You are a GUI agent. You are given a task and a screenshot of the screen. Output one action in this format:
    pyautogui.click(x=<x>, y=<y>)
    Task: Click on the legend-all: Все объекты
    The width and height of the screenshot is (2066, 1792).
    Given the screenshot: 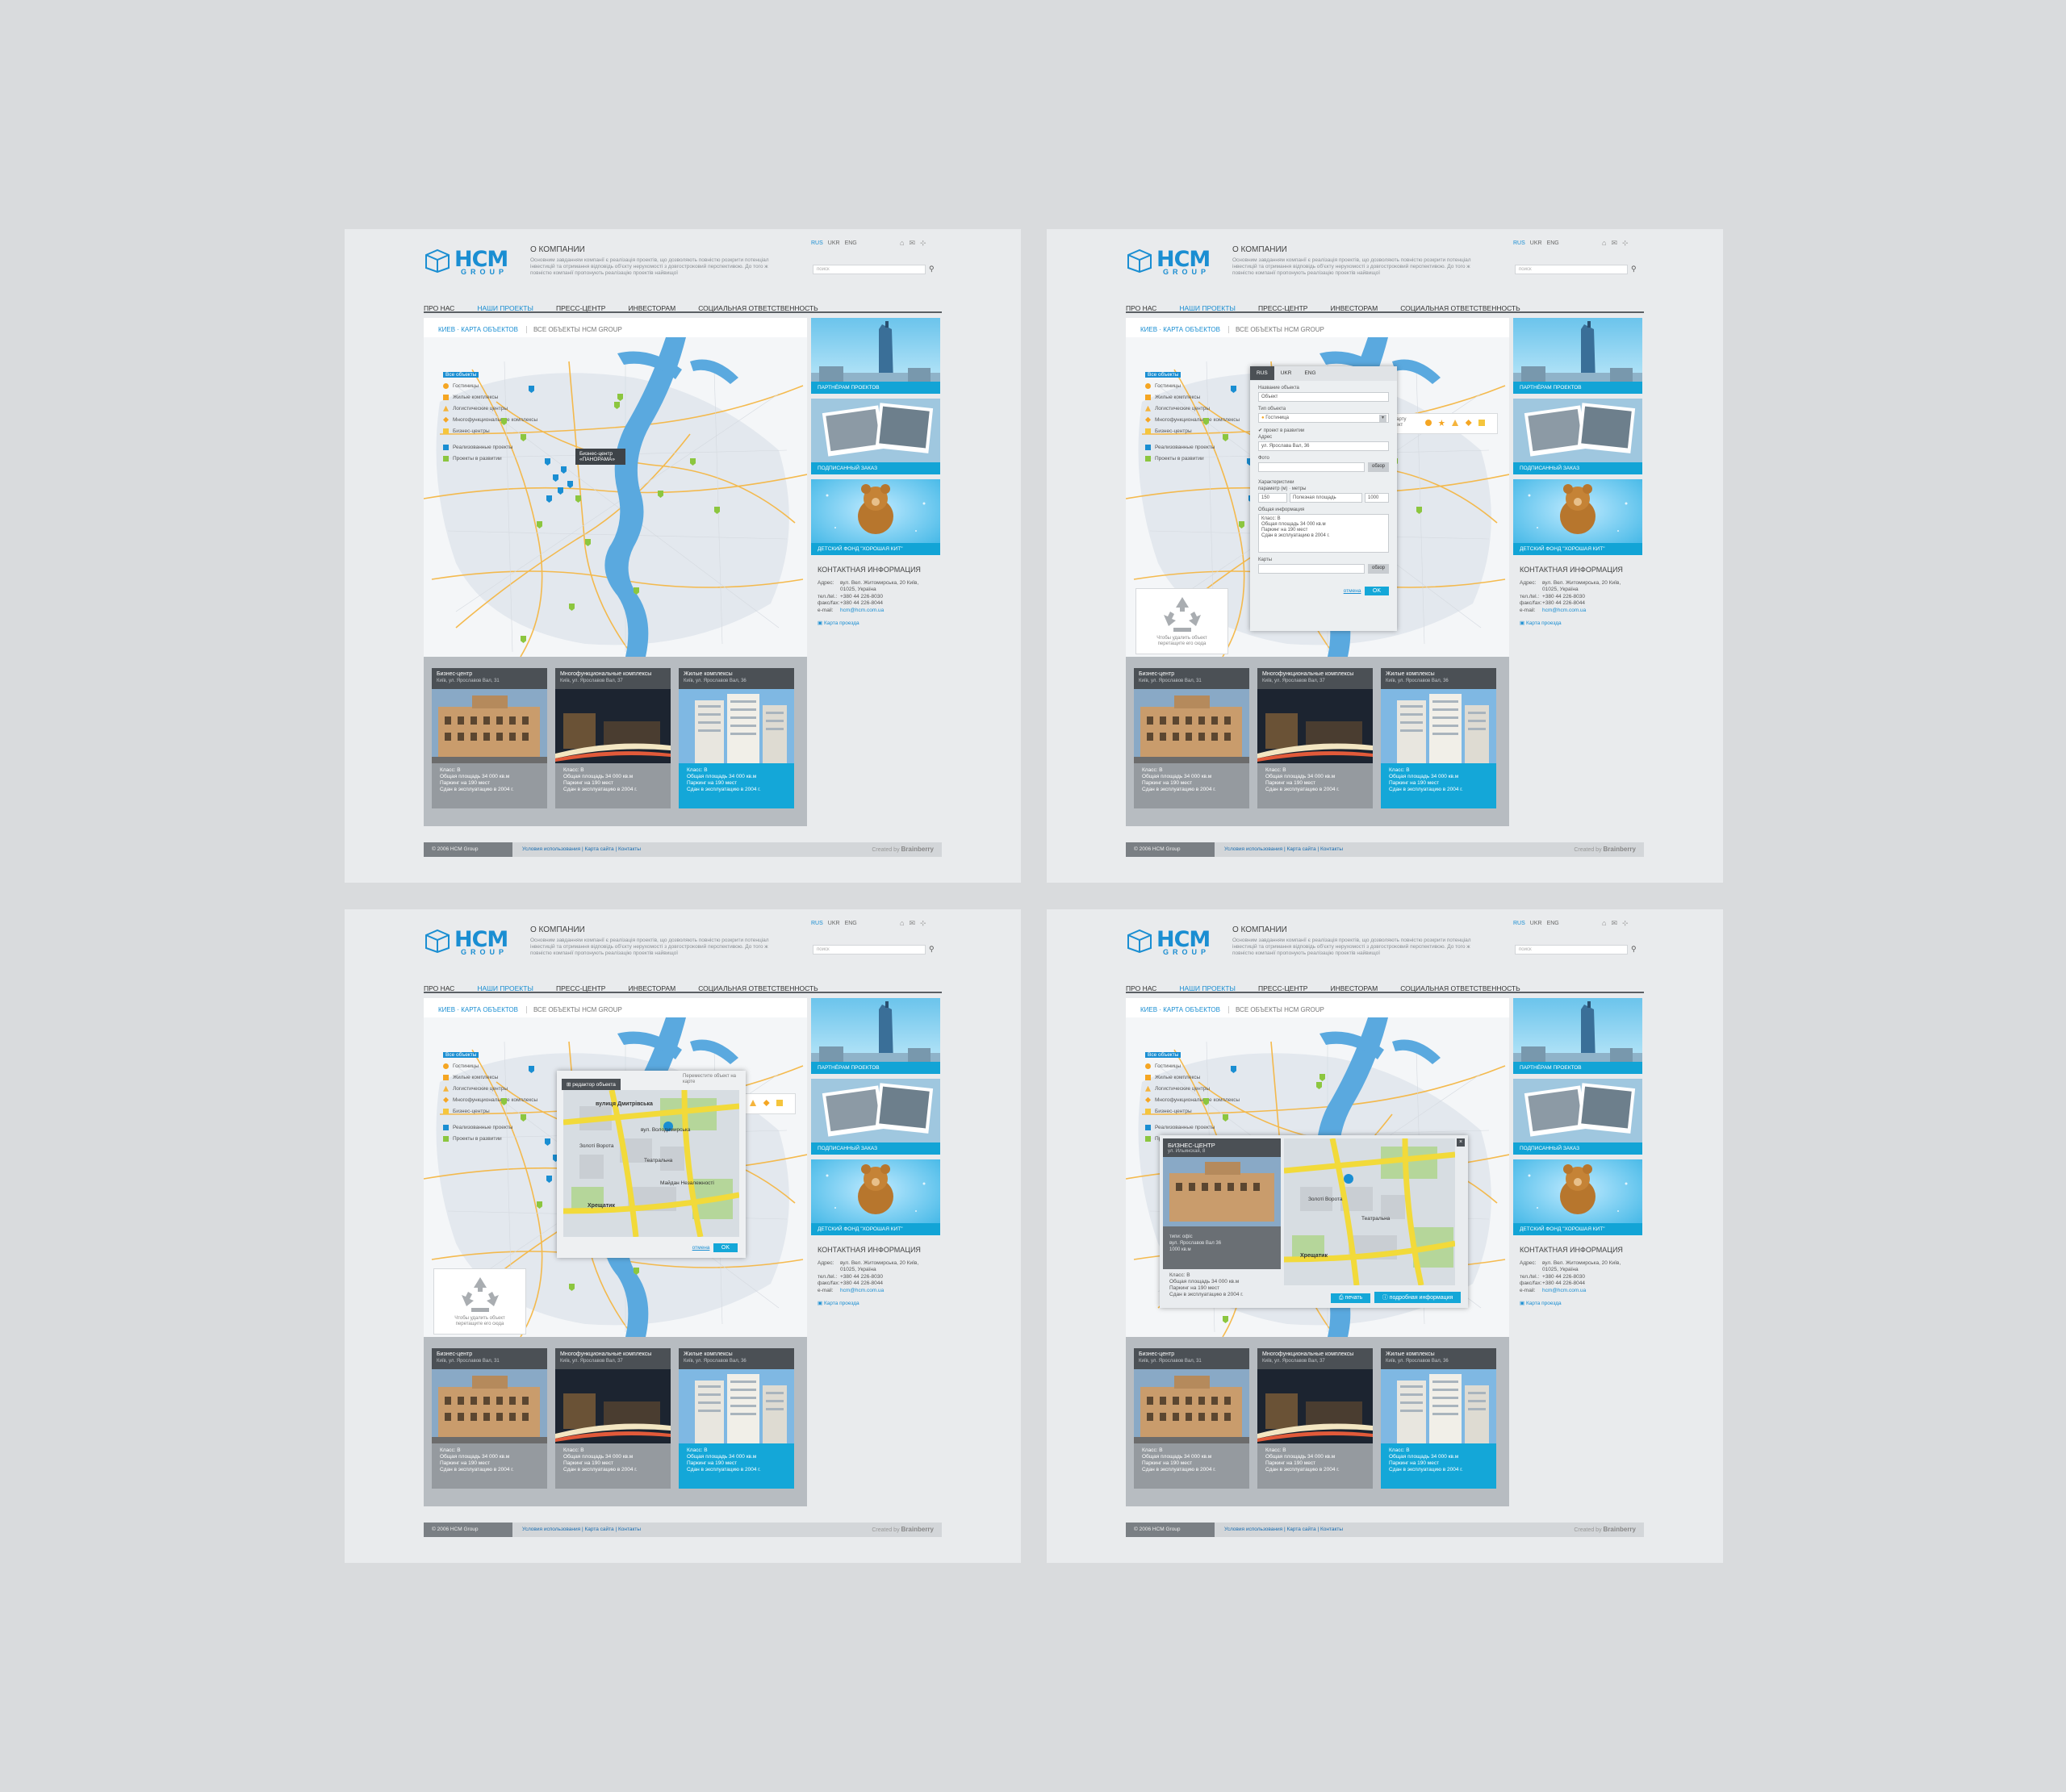 What is the action you would take?
    pyautogui.click(x=490, y=375)
    